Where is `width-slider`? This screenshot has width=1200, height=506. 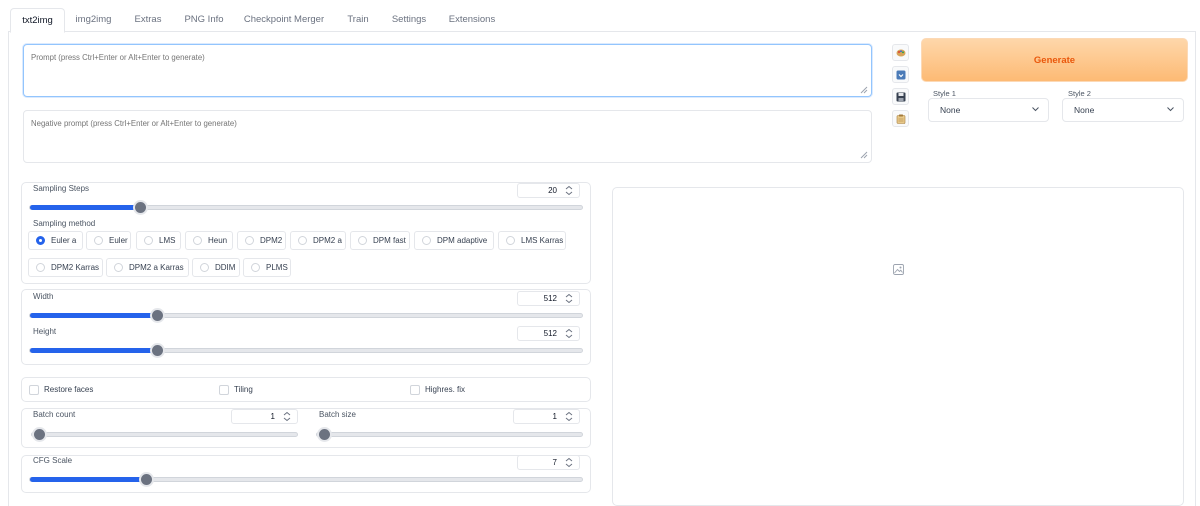 width-slider is located at coordinates (306, 315).